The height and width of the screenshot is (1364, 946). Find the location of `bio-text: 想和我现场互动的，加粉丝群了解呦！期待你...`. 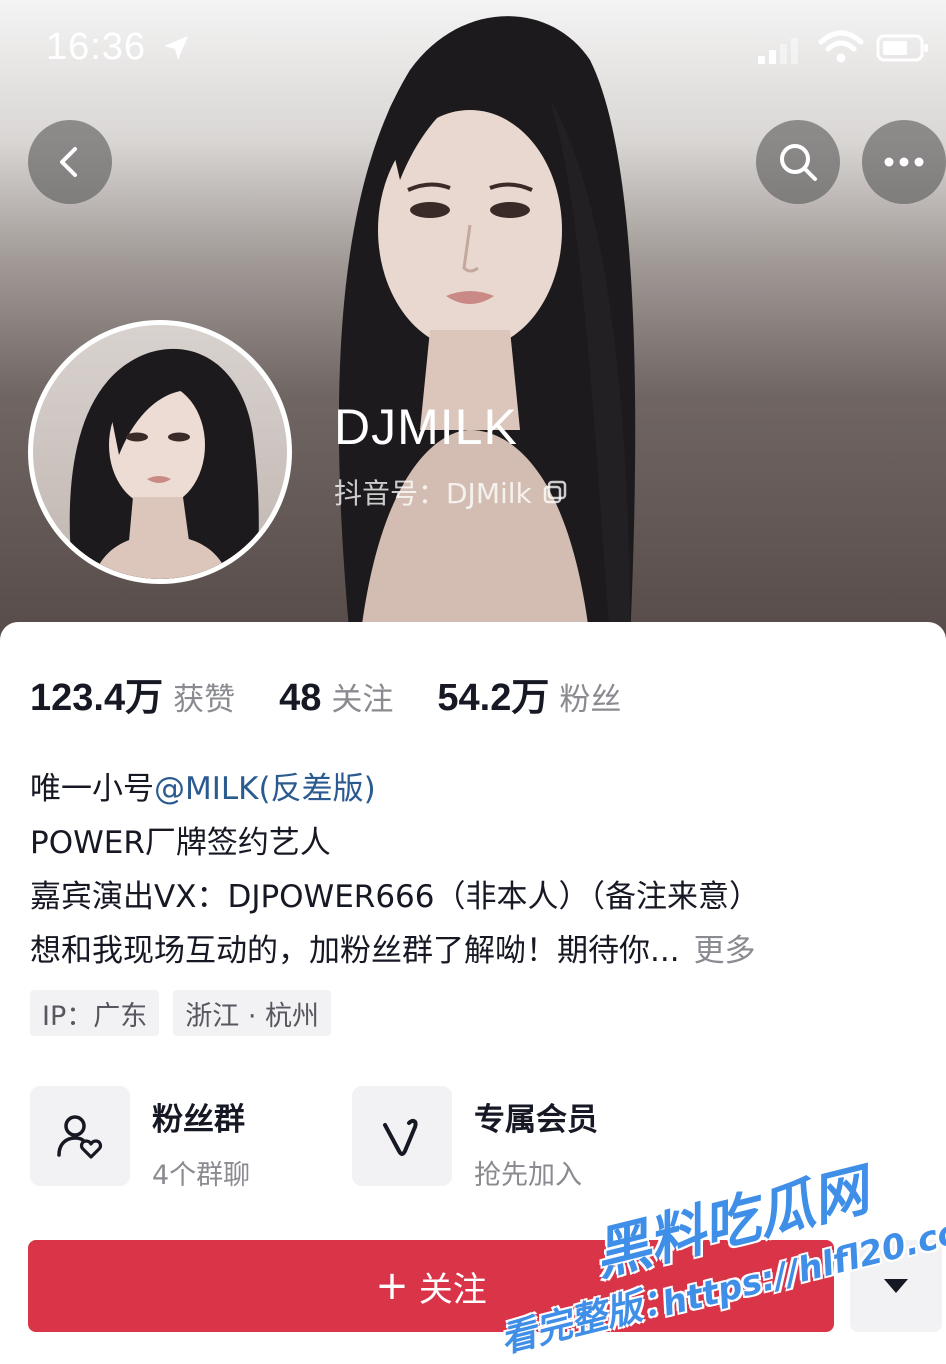

bio-text: 想和我现场互动的，加粉丝群了解呦！期待你... is located at coordinates (355, 951).